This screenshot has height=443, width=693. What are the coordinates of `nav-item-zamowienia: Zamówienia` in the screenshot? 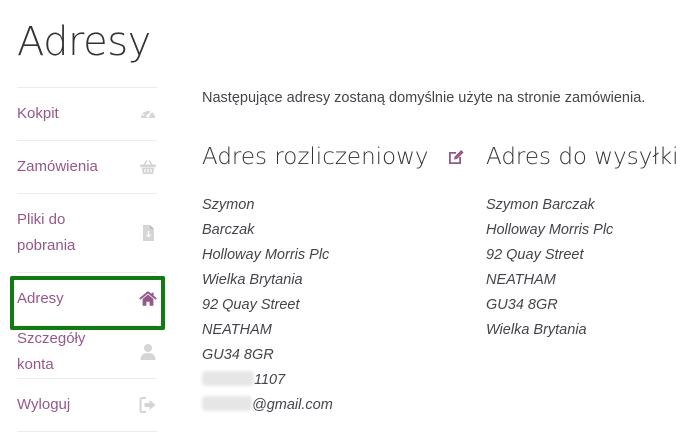 It's located at (87, 167).